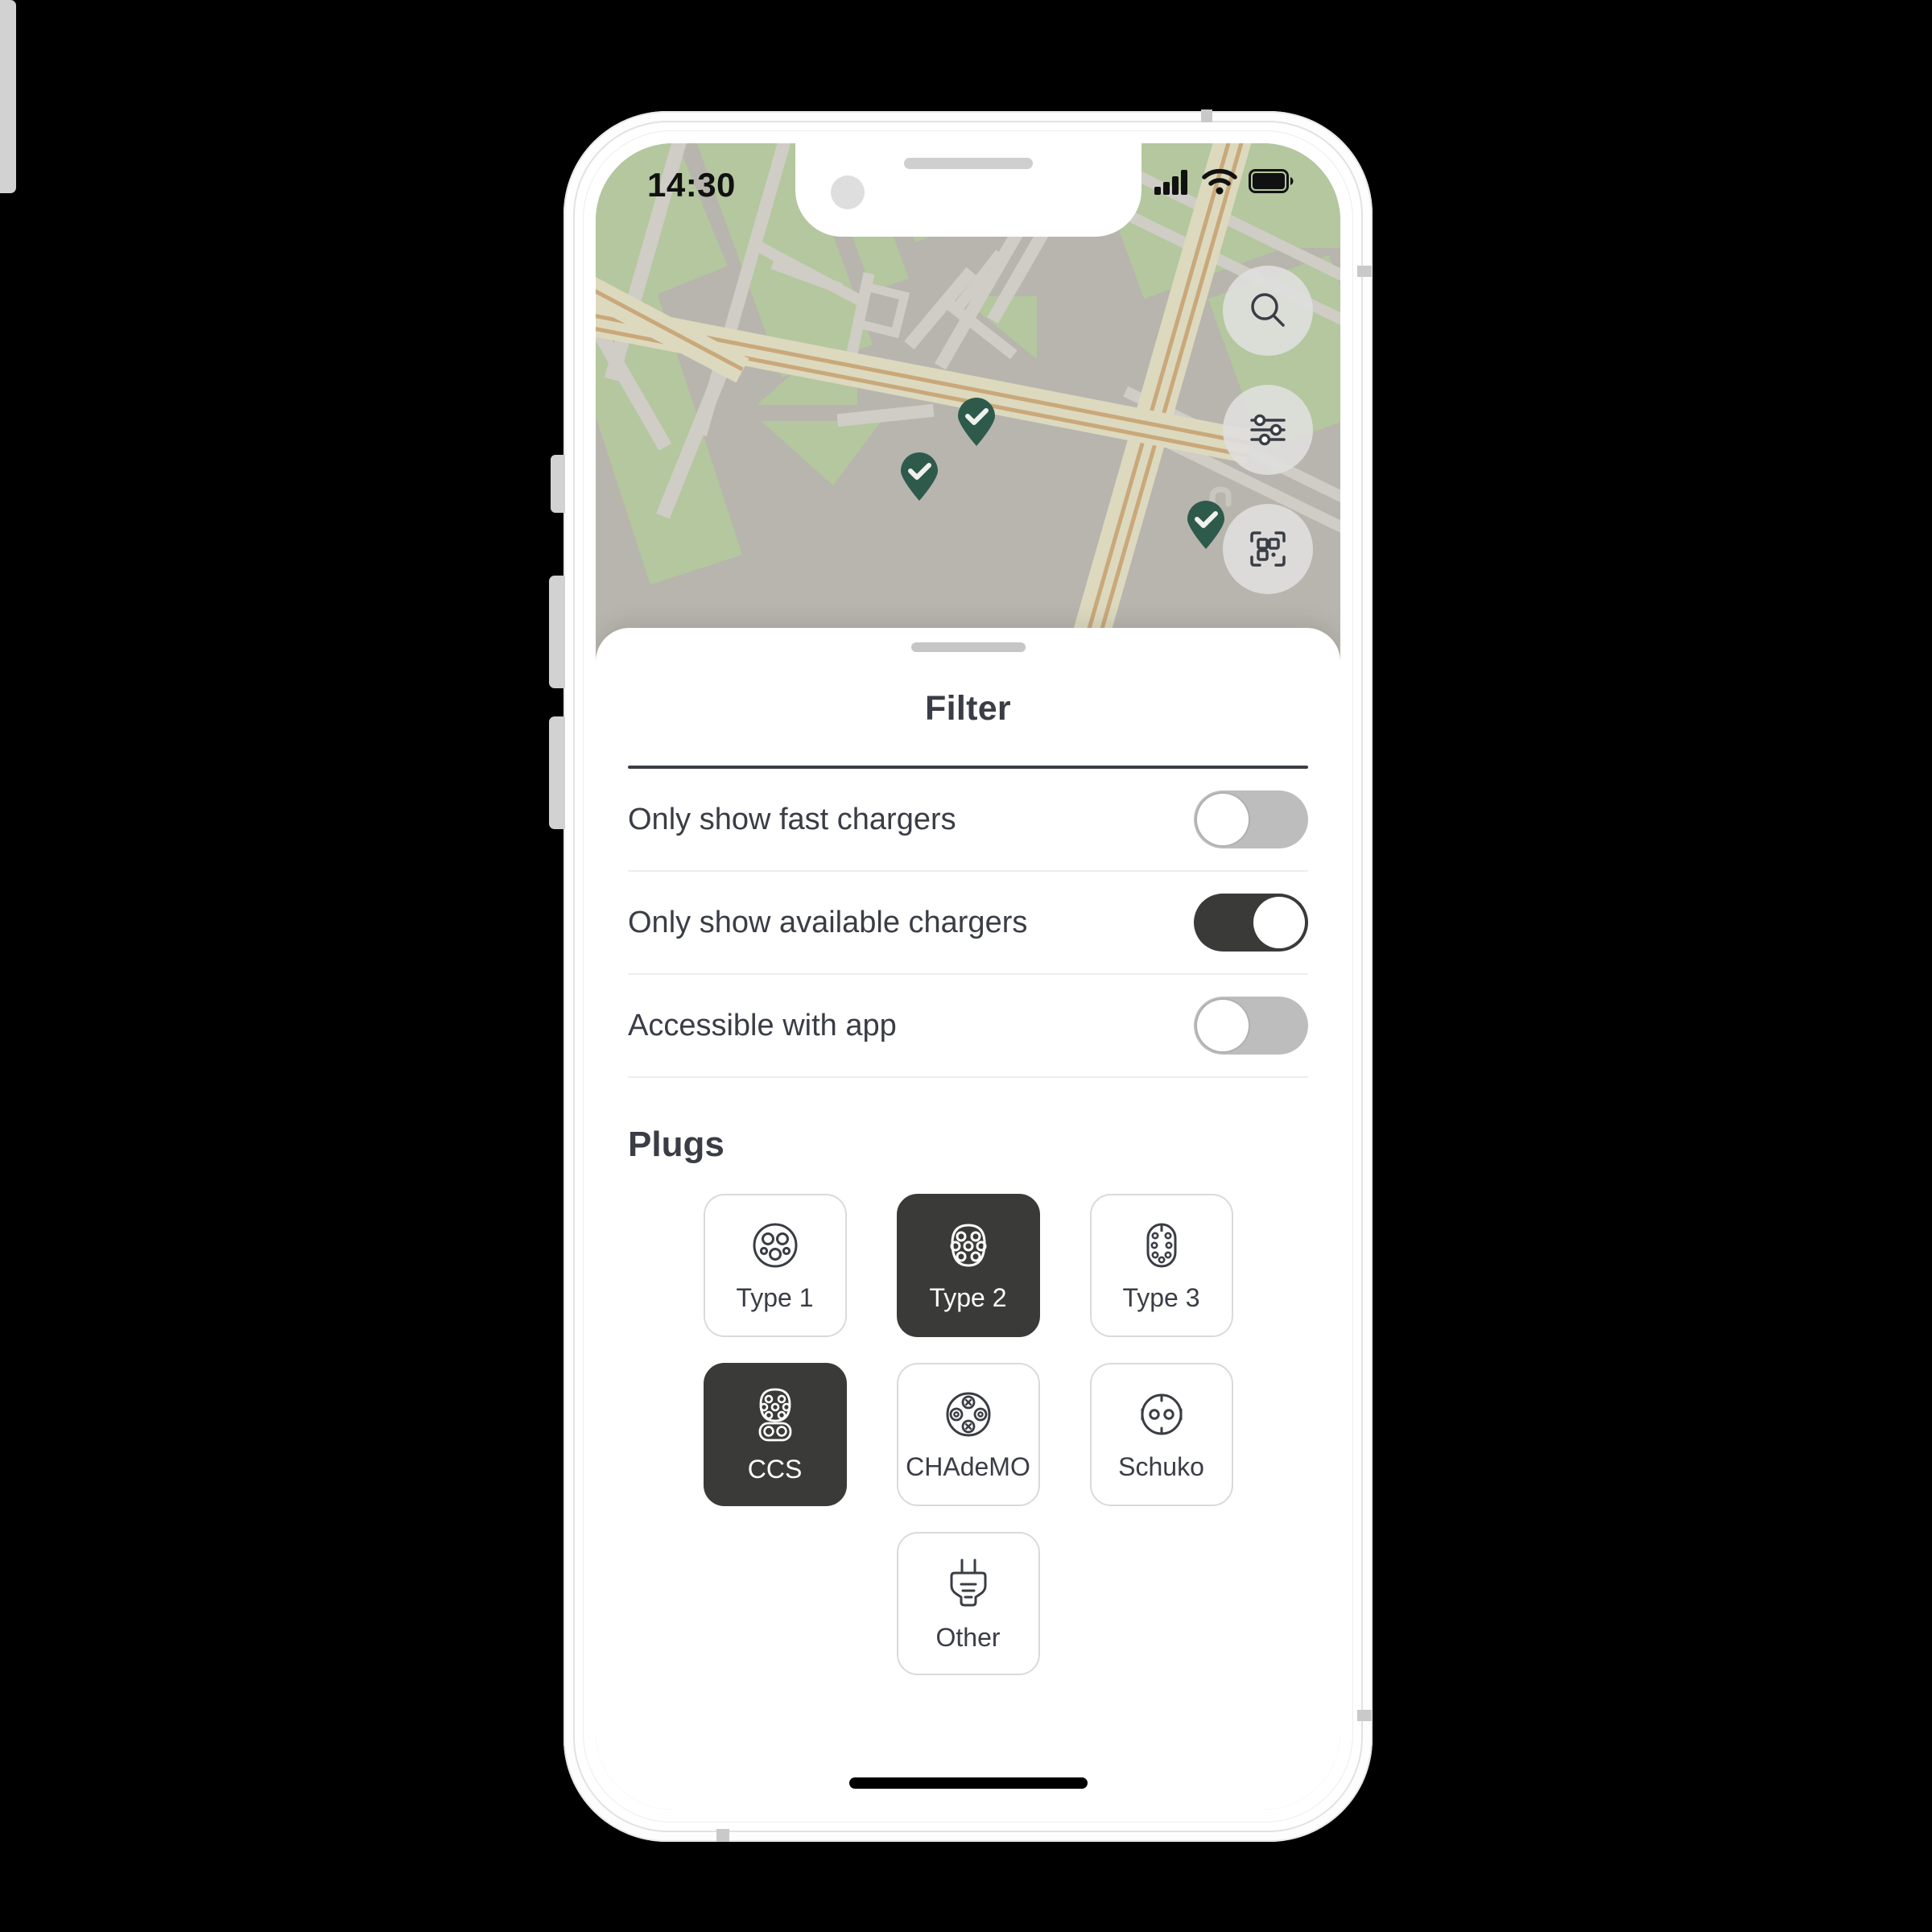  Describe the element at coordinates (557, 772) in the screenshot. I see `volume-down-button` at that location.